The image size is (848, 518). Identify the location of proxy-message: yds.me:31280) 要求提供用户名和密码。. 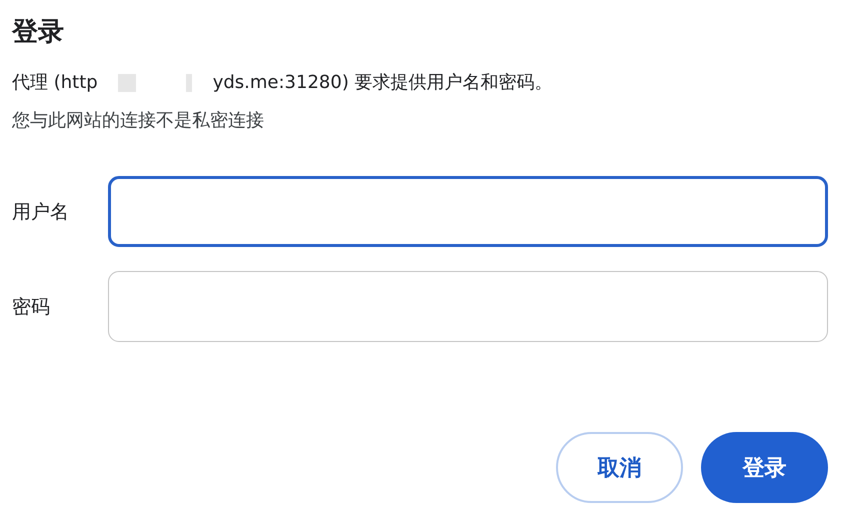
(382, 83).